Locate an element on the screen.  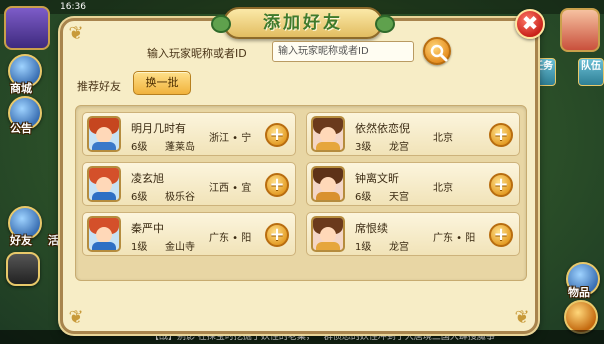
dialog-title-plate: 添加好友 is located at coordinates (303, 23).